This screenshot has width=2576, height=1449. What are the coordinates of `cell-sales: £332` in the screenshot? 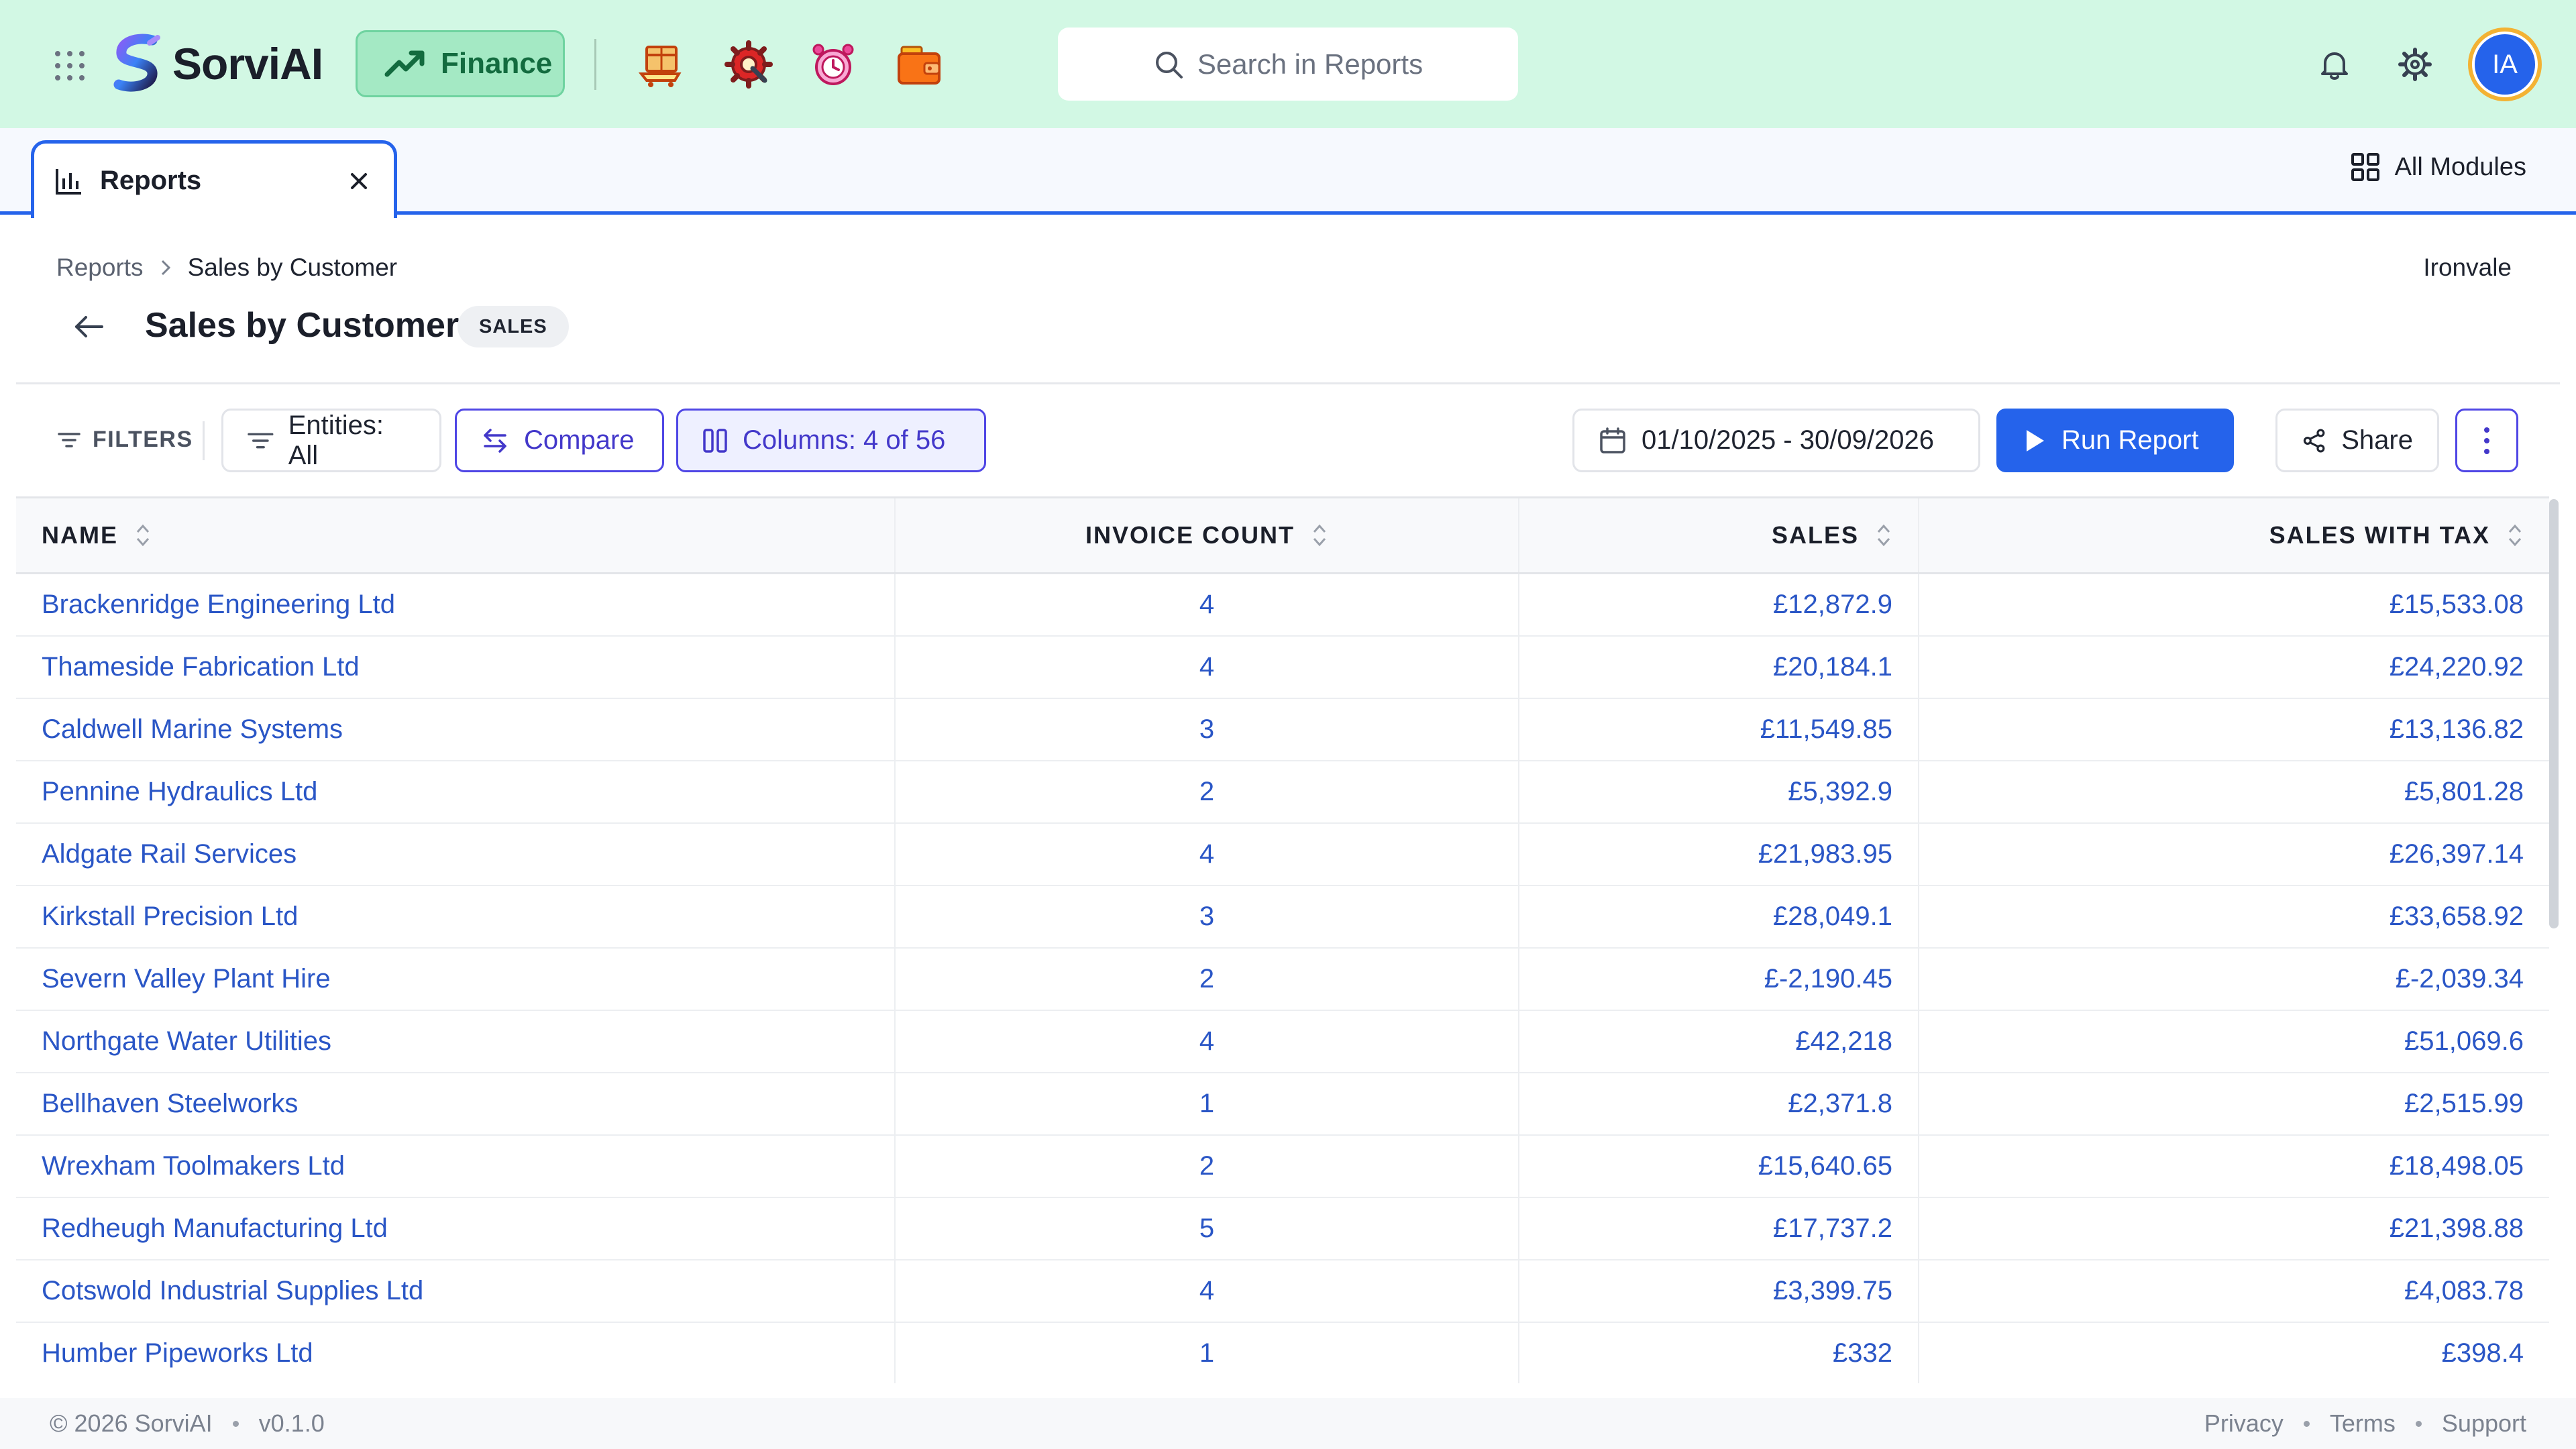 It's located at (1719, 1352).